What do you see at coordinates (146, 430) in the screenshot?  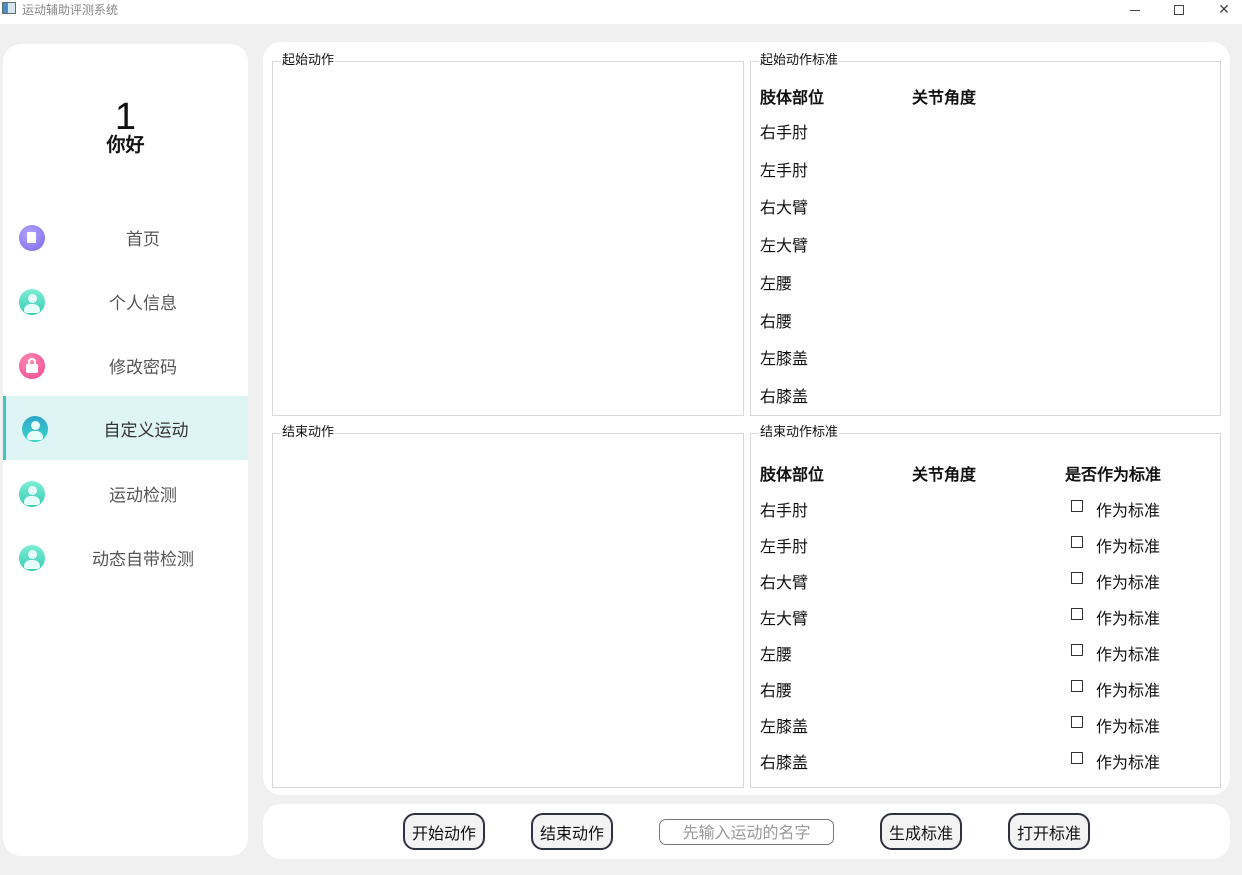 I see `sidebar-item-label: 自定义运动` at bounding box center [146, 430].